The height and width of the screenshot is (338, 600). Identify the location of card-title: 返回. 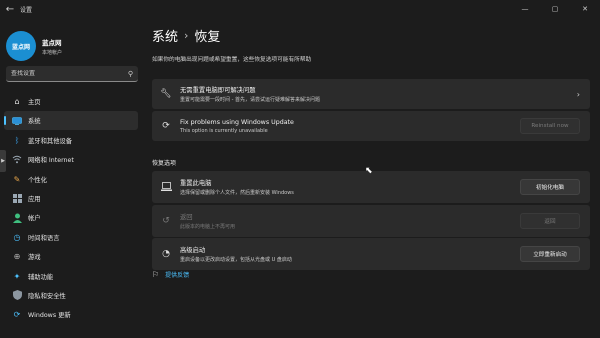
(186, 217).